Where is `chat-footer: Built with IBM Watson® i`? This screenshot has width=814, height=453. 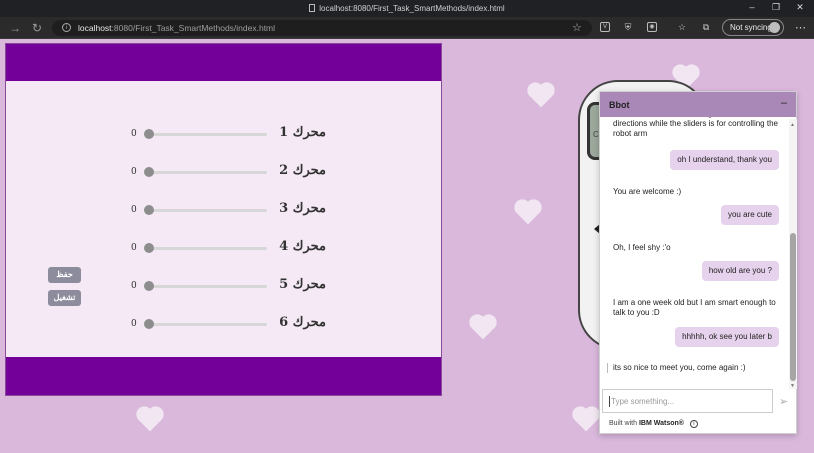 chat-footer: Built with IBM Watson® i is located at coordinates (653, 424).